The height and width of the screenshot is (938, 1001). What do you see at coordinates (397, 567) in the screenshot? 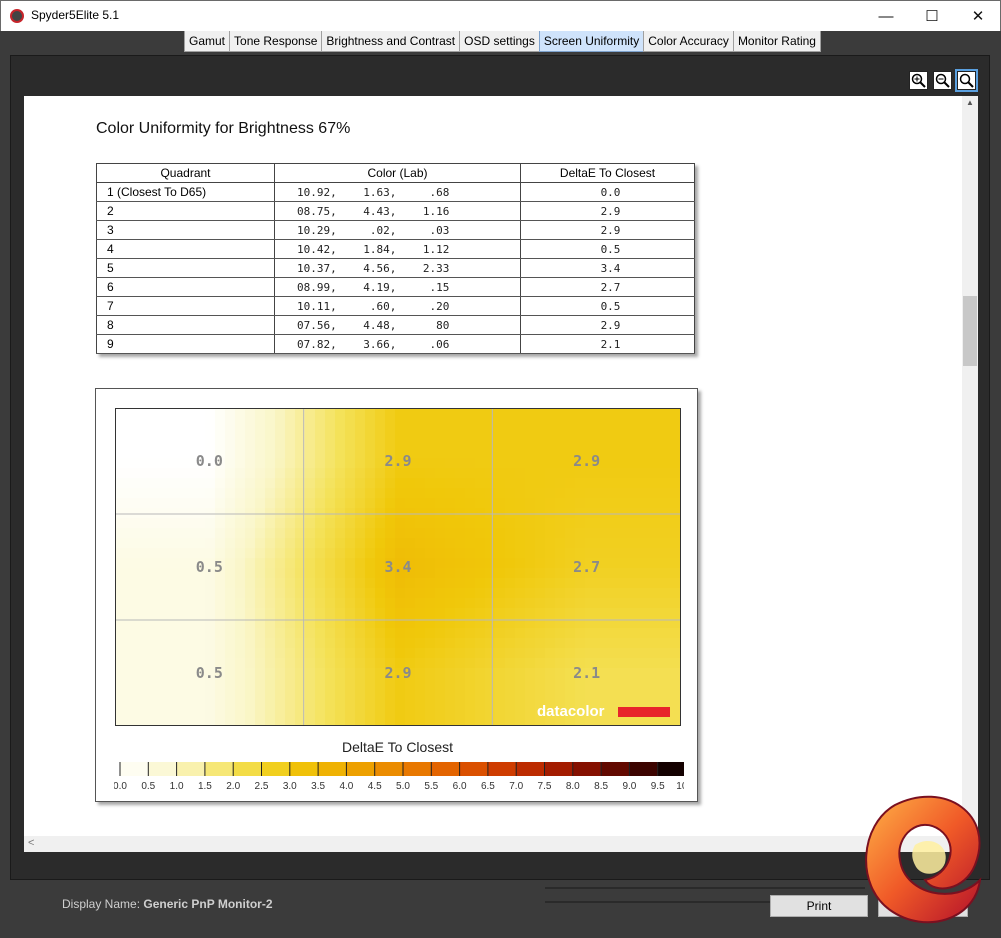
I see `cell-value-label: 3.4` at bounding box center [397, 567].